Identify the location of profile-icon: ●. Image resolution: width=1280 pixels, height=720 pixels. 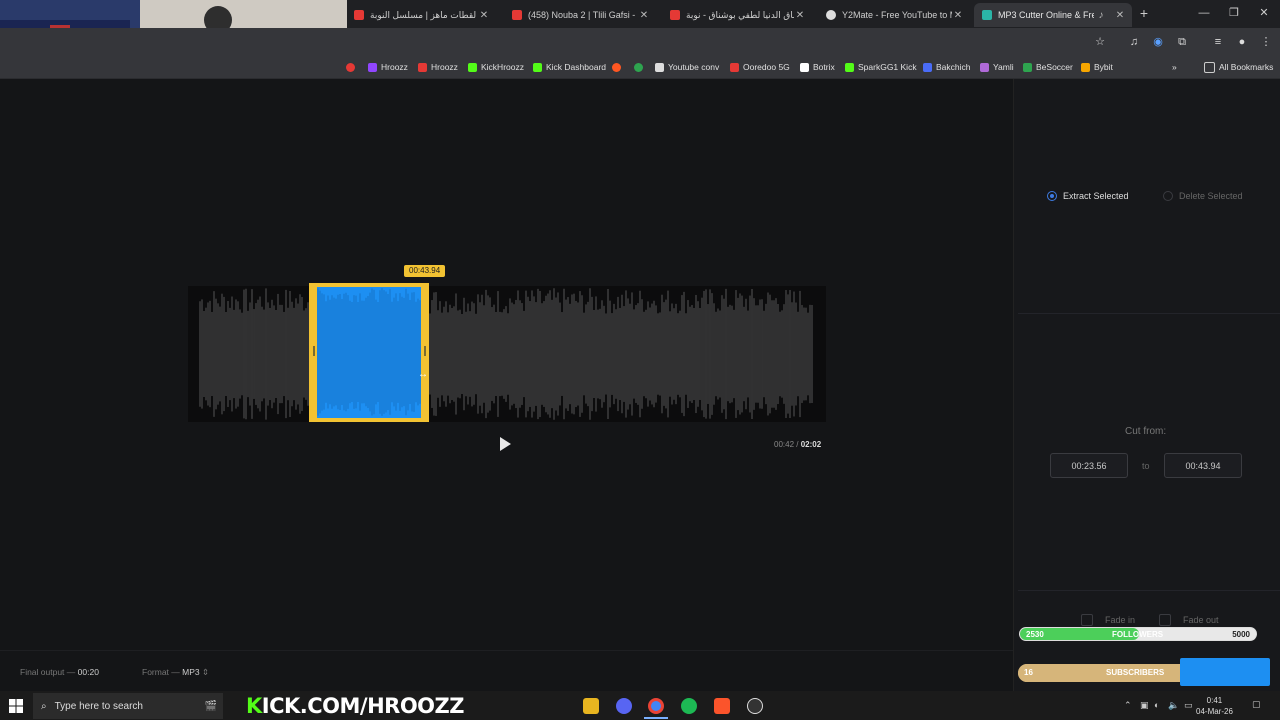
(1242, 42).